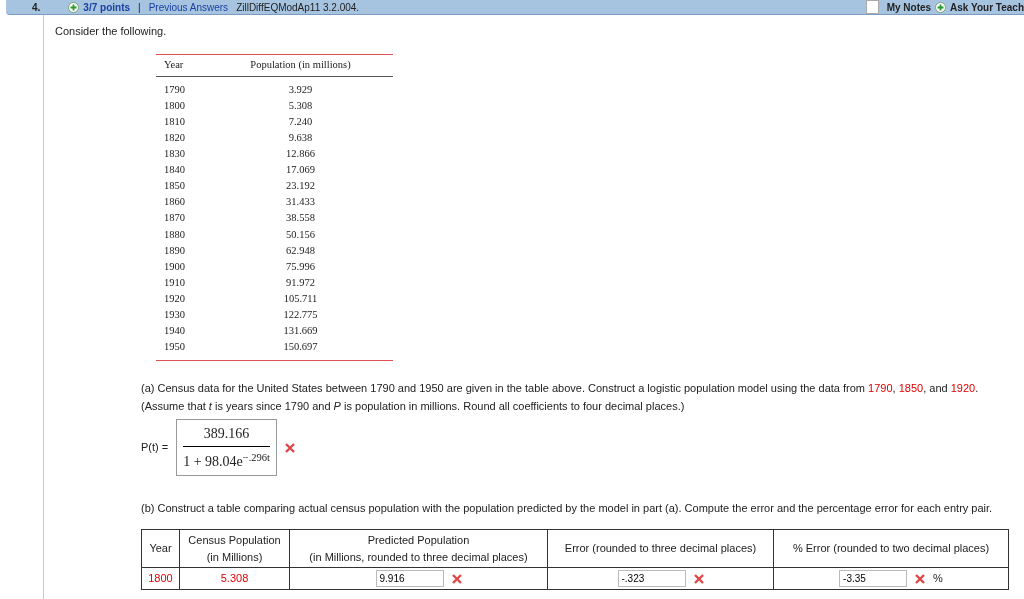  Describe the element at coordinates (227, 448) in the screenshot. I see `answer-formula: 389.166 1 + 98.04e$^{−.296t}$` at that location.